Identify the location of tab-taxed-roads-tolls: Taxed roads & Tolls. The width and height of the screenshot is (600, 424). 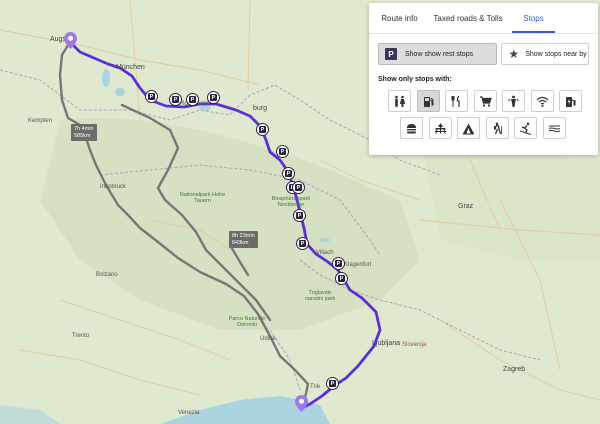
(468, 18).